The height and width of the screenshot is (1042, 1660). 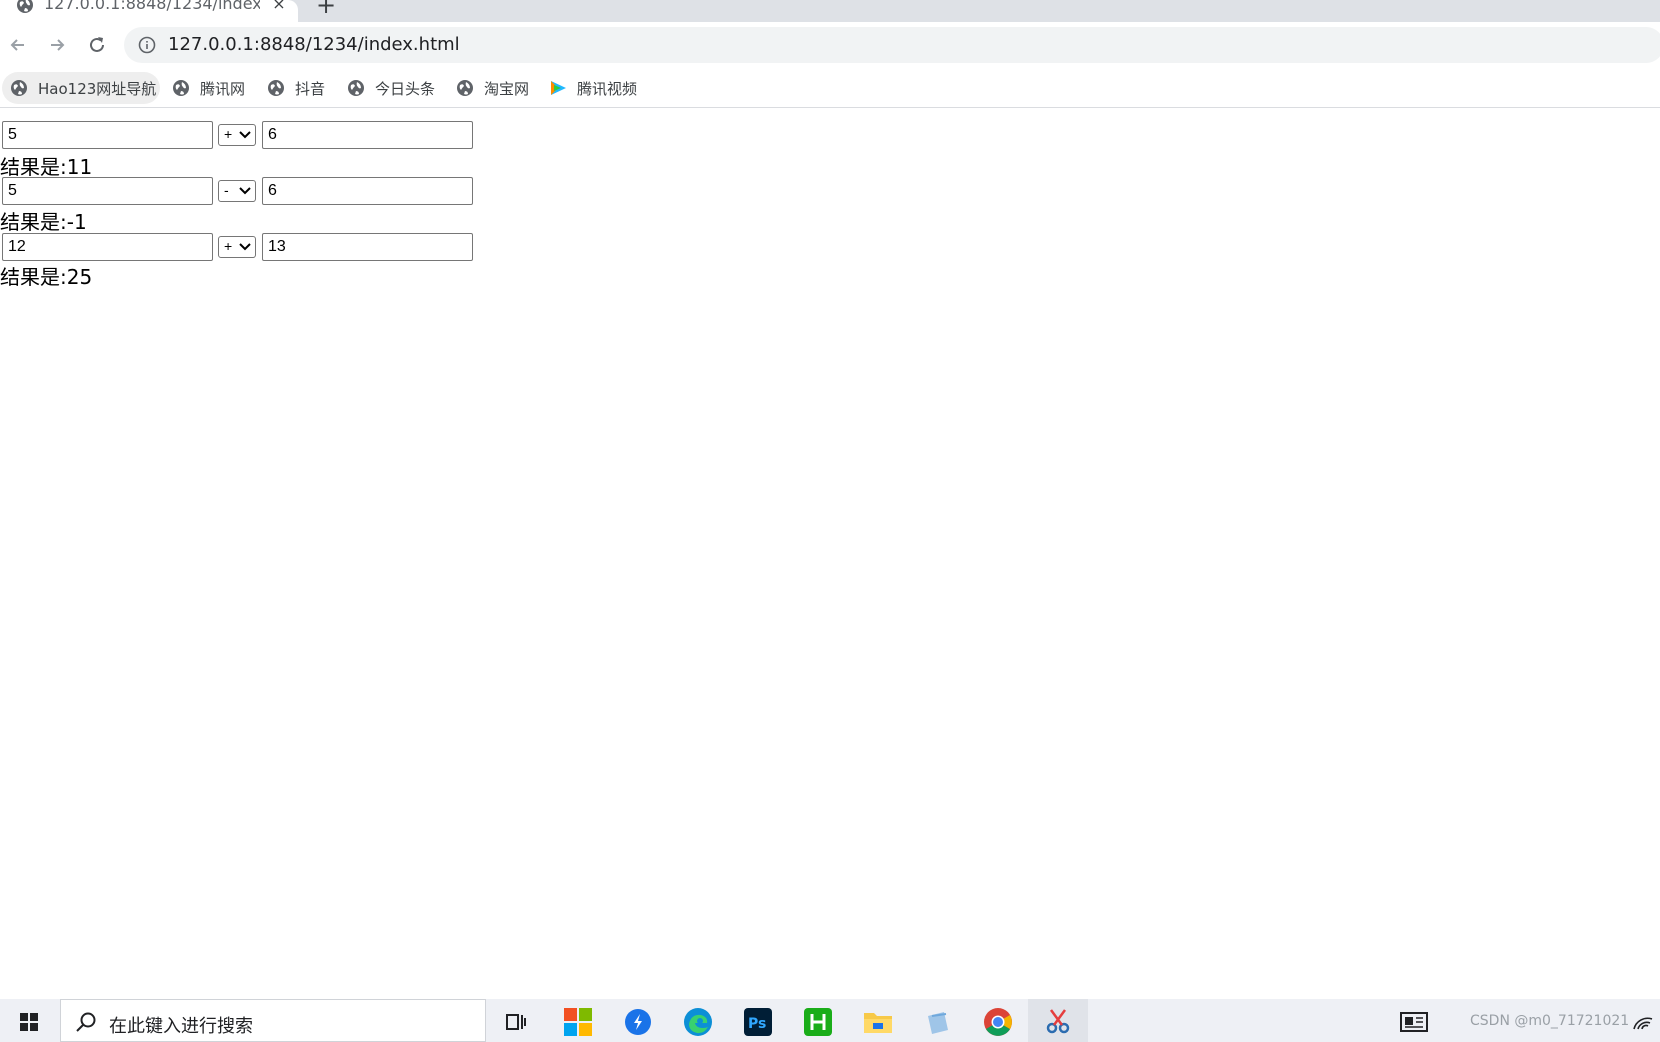 I want to click on new-tab-button: +, so click(x=326, y=8).